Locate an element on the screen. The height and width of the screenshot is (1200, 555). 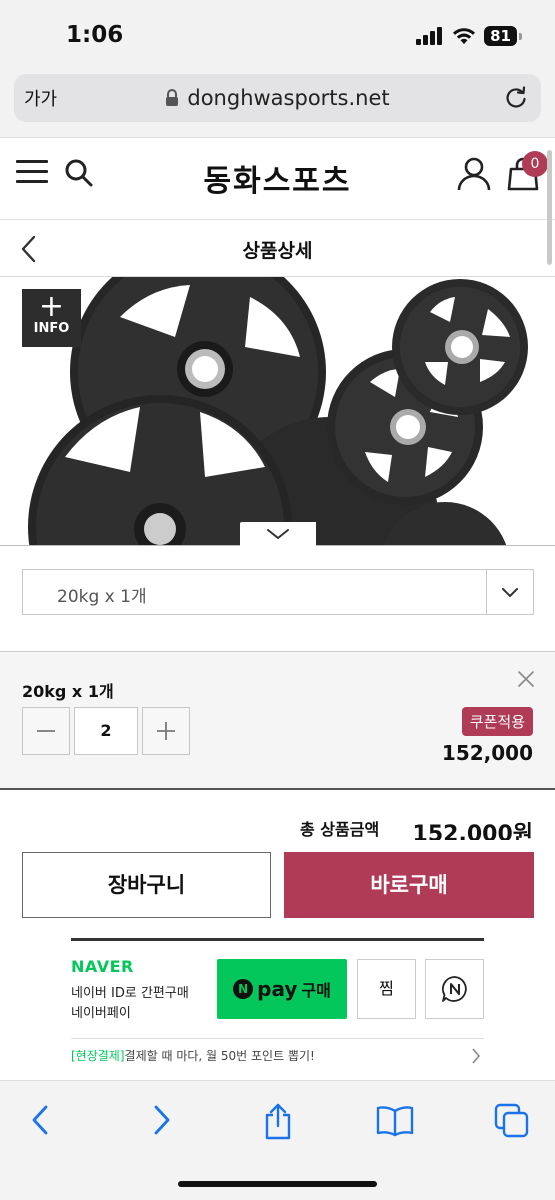
naver-description: 네이버 ID로 간편구매 is located at coordinates (130, 993).